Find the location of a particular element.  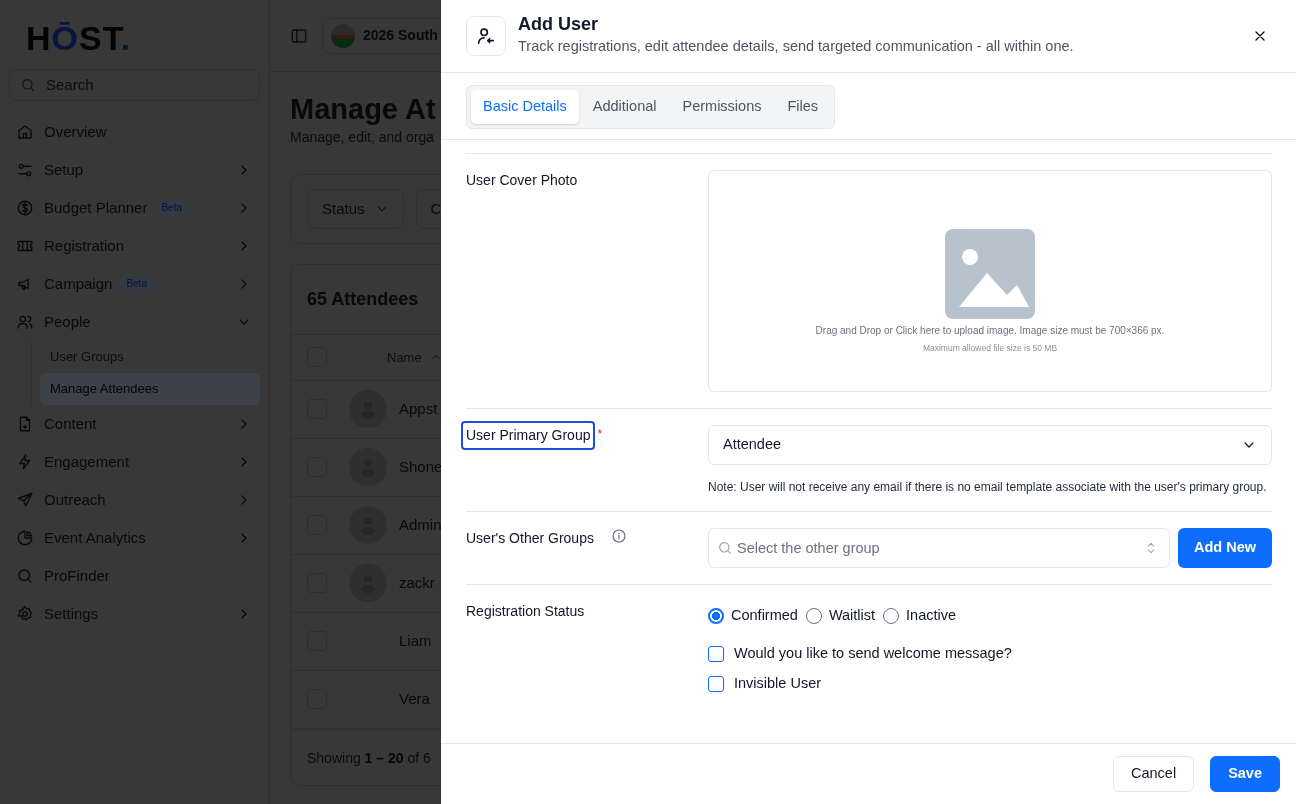

tab: Permissions is located at coordinates (722, 107).